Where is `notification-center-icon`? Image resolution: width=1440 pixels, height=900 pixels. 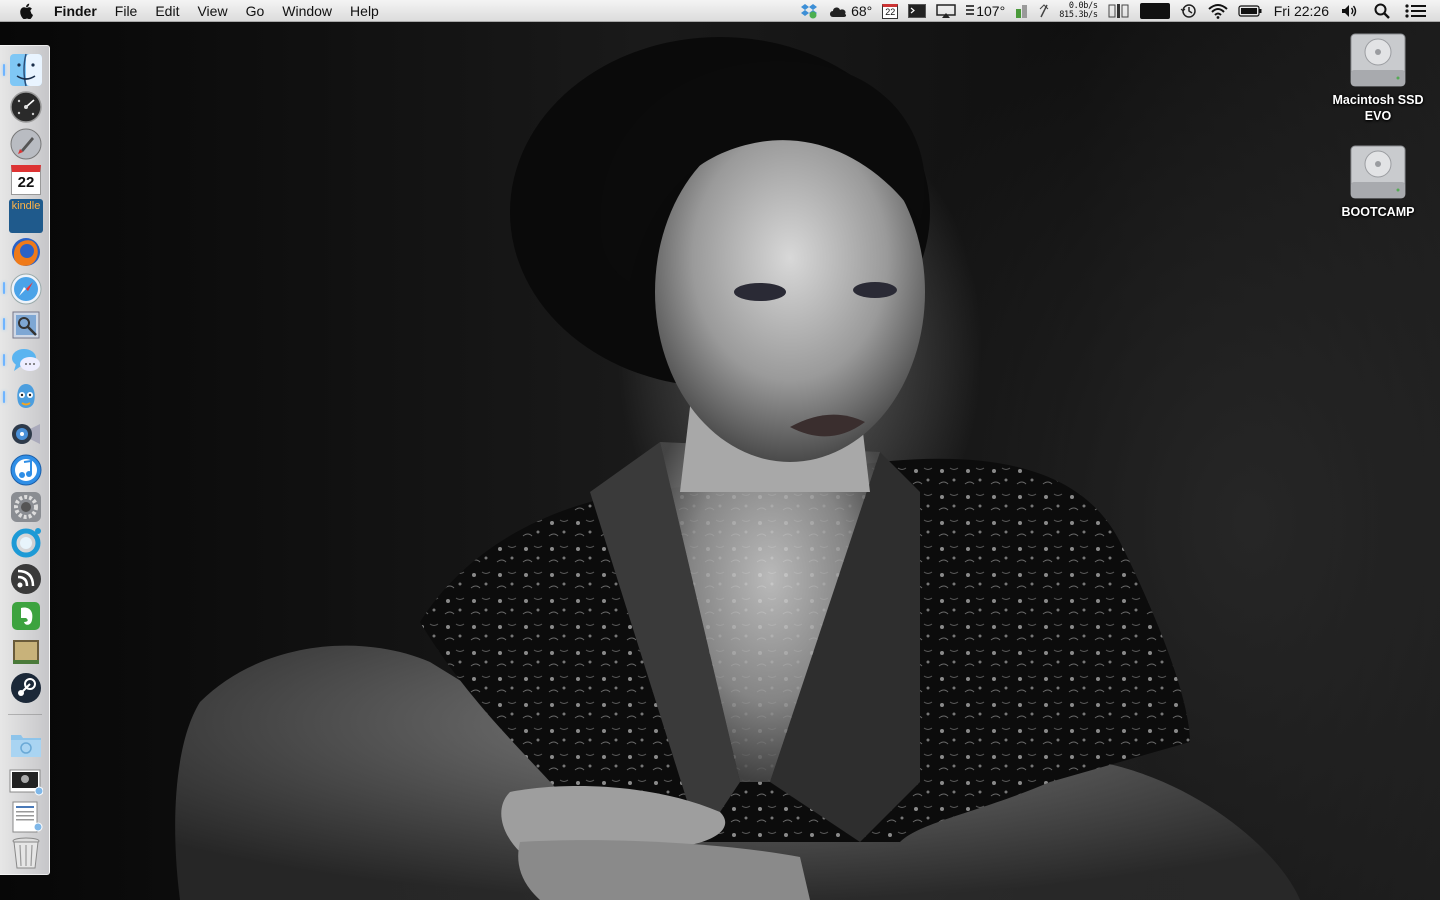
notification-center-icon is located at coordinates (1416, 11).